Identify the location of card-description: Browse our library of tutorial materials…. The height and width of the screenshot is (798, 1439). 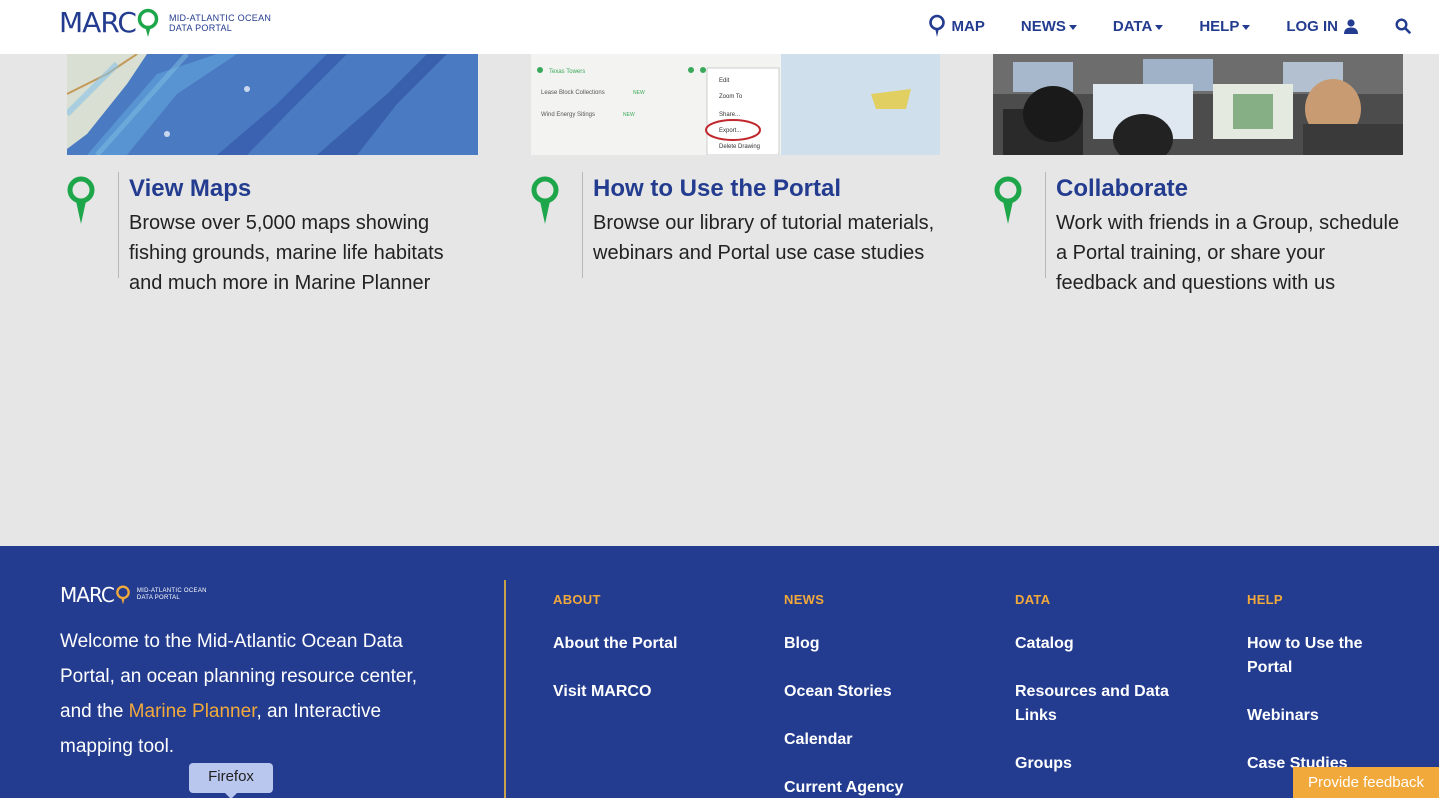
(764, 238).